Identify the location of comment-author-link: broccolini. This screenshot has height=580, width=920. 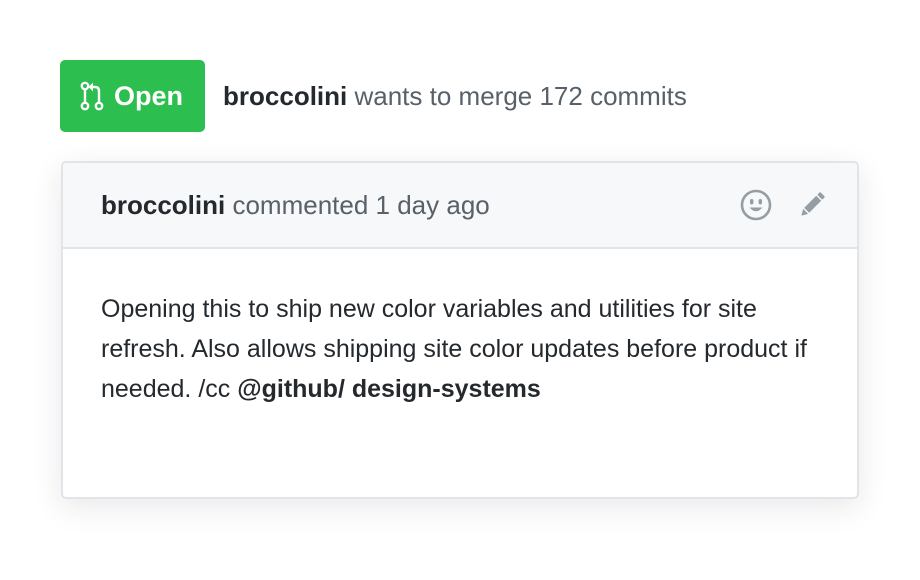
(163, 205).